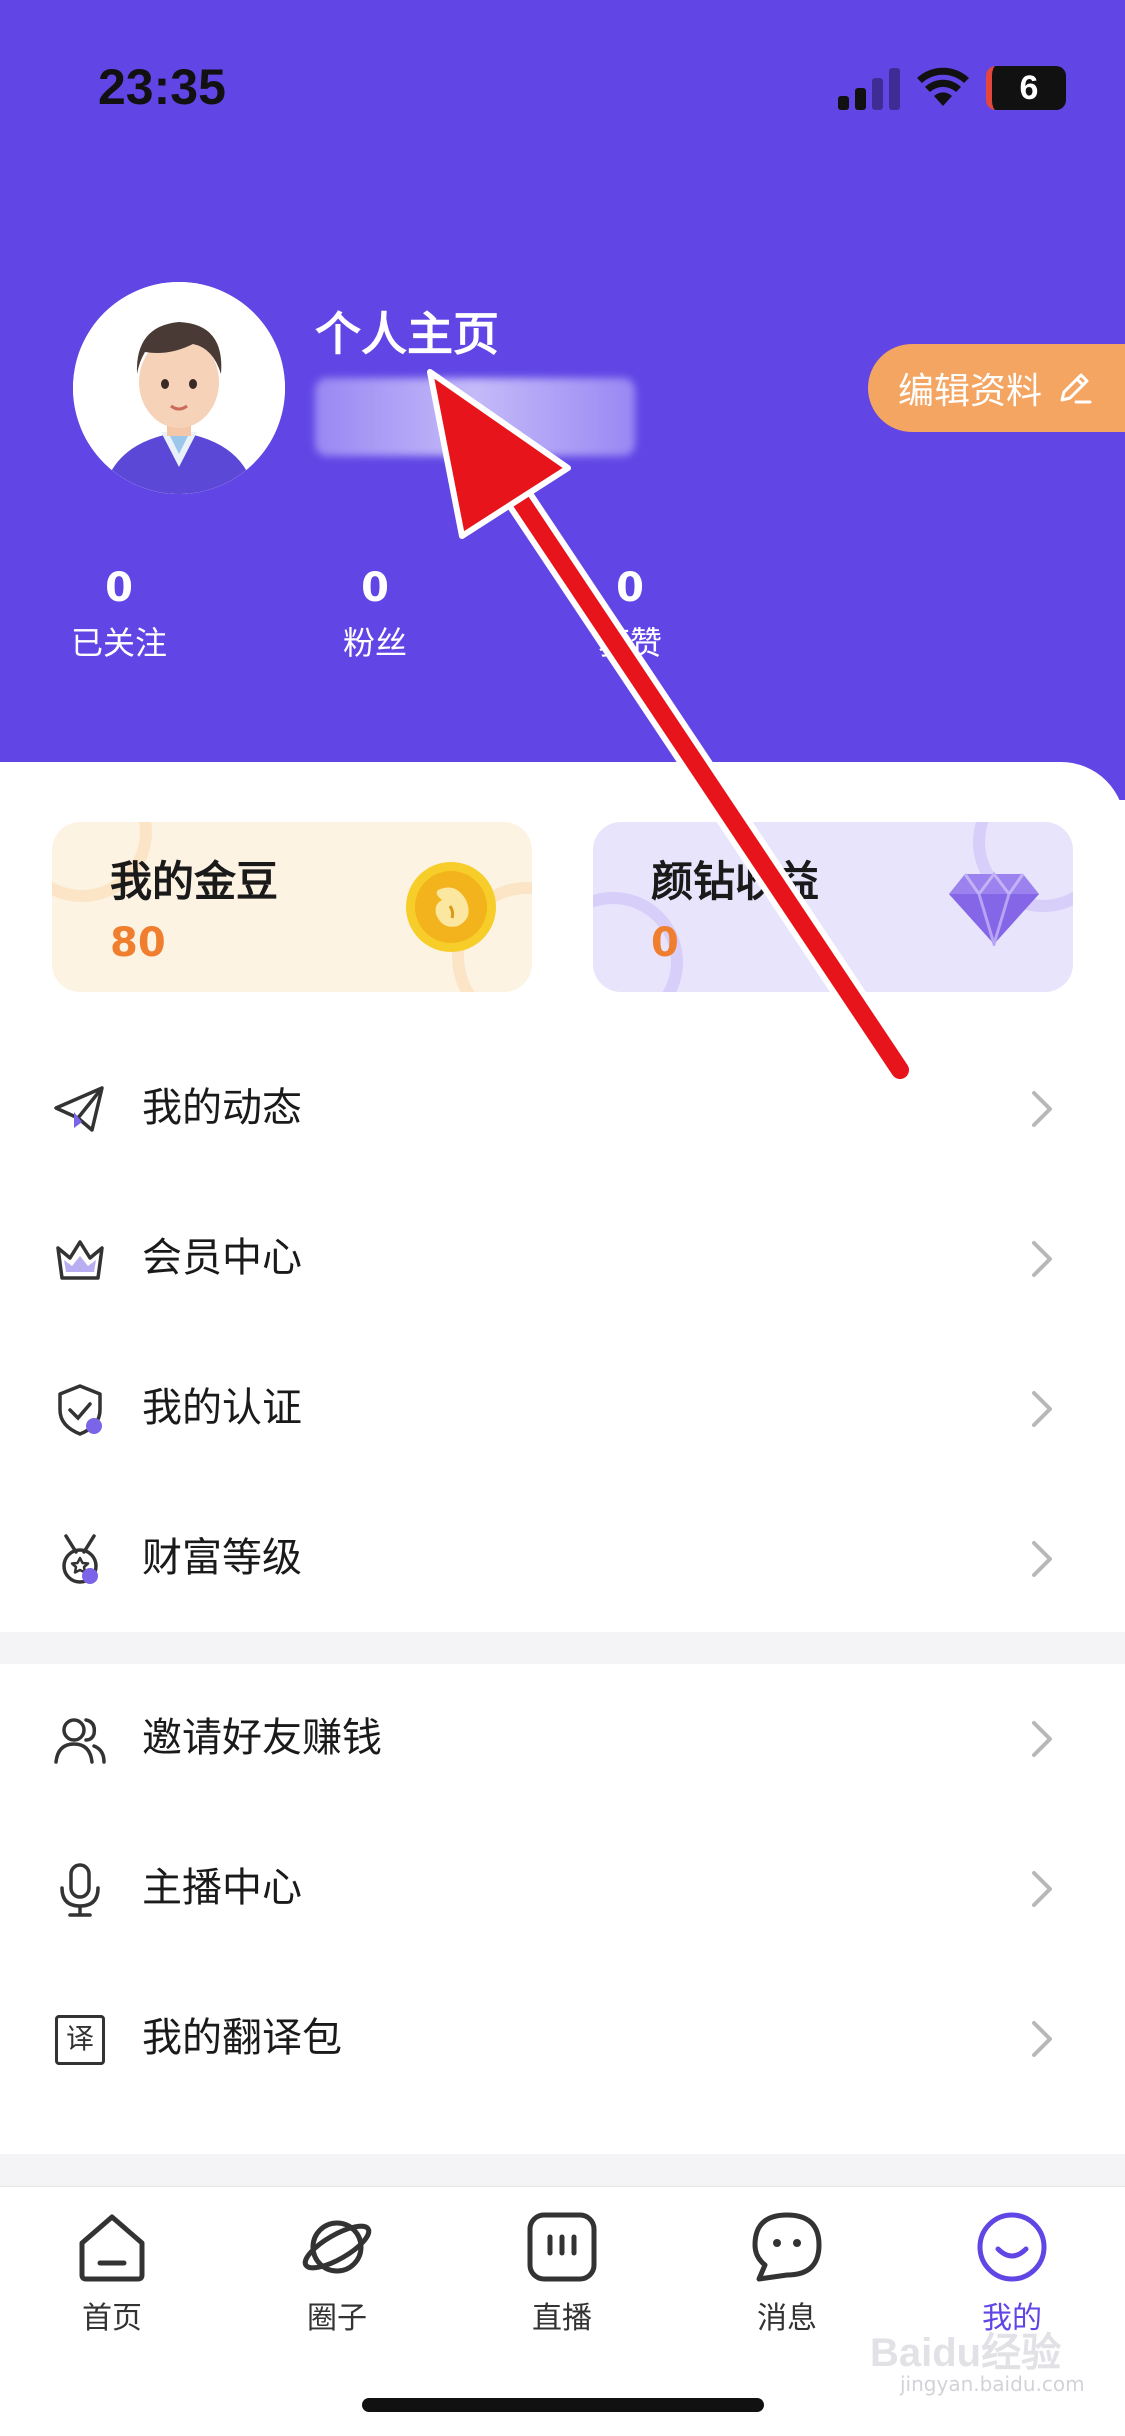  I want to click on menu-label: 我的动态, so click(222, 1108).